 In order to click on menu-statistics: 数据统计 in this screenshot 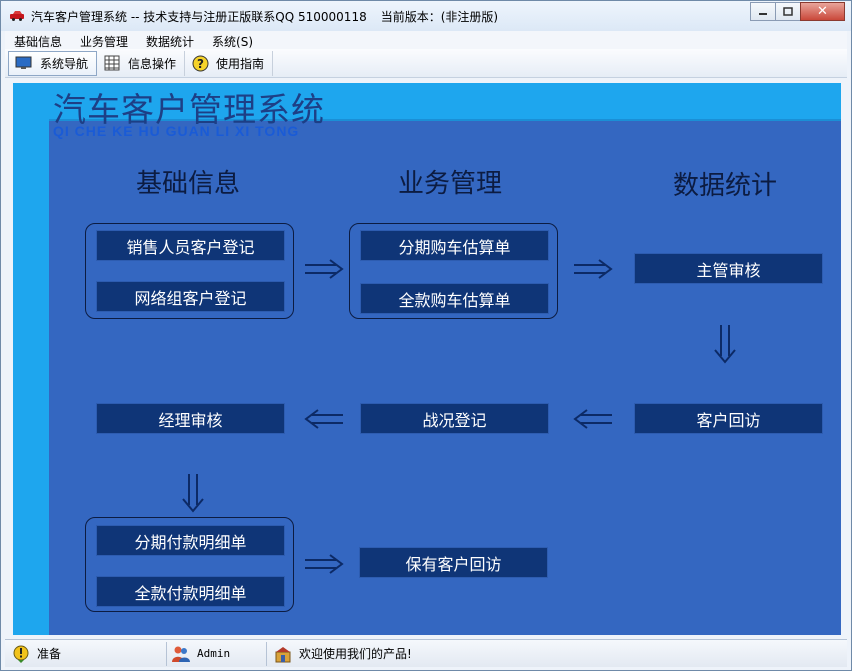, I will do `click(170, 40)`.